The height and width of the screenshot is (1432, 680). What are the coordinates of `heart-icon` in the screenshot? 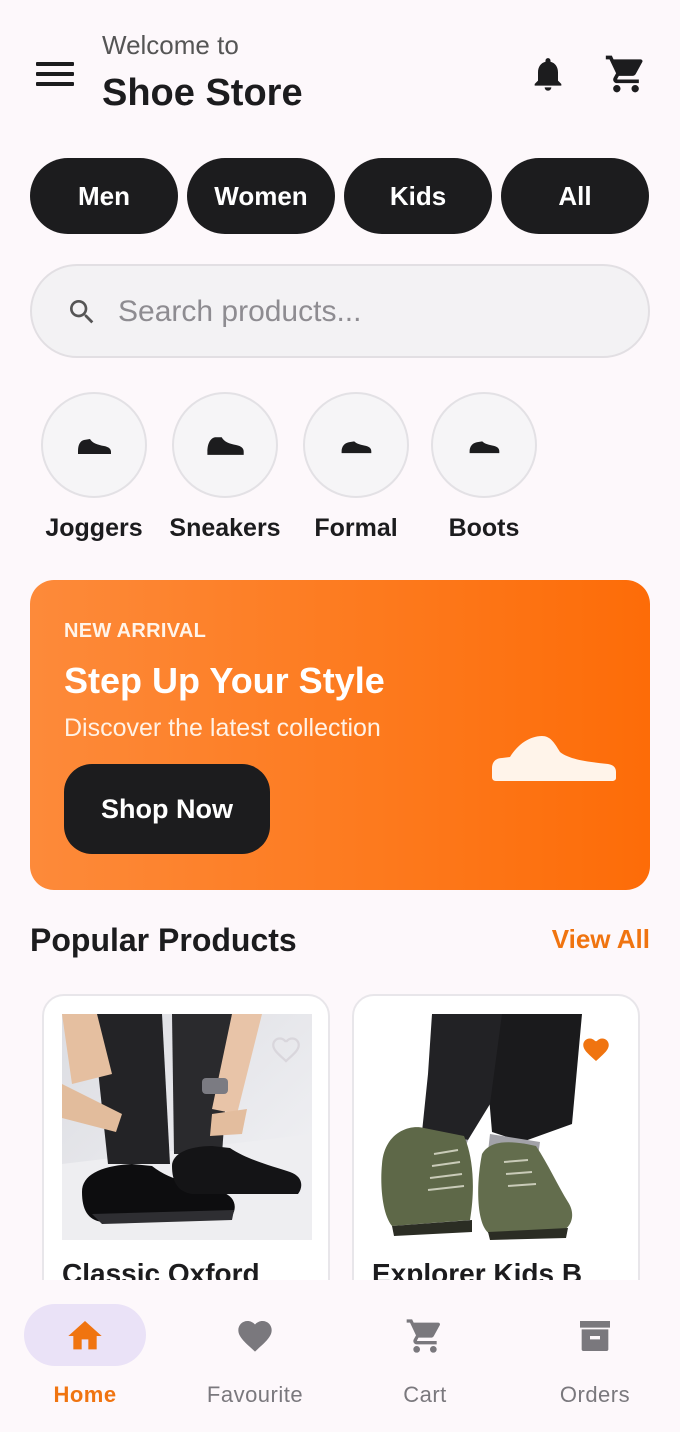 It's located at (255, 1336).